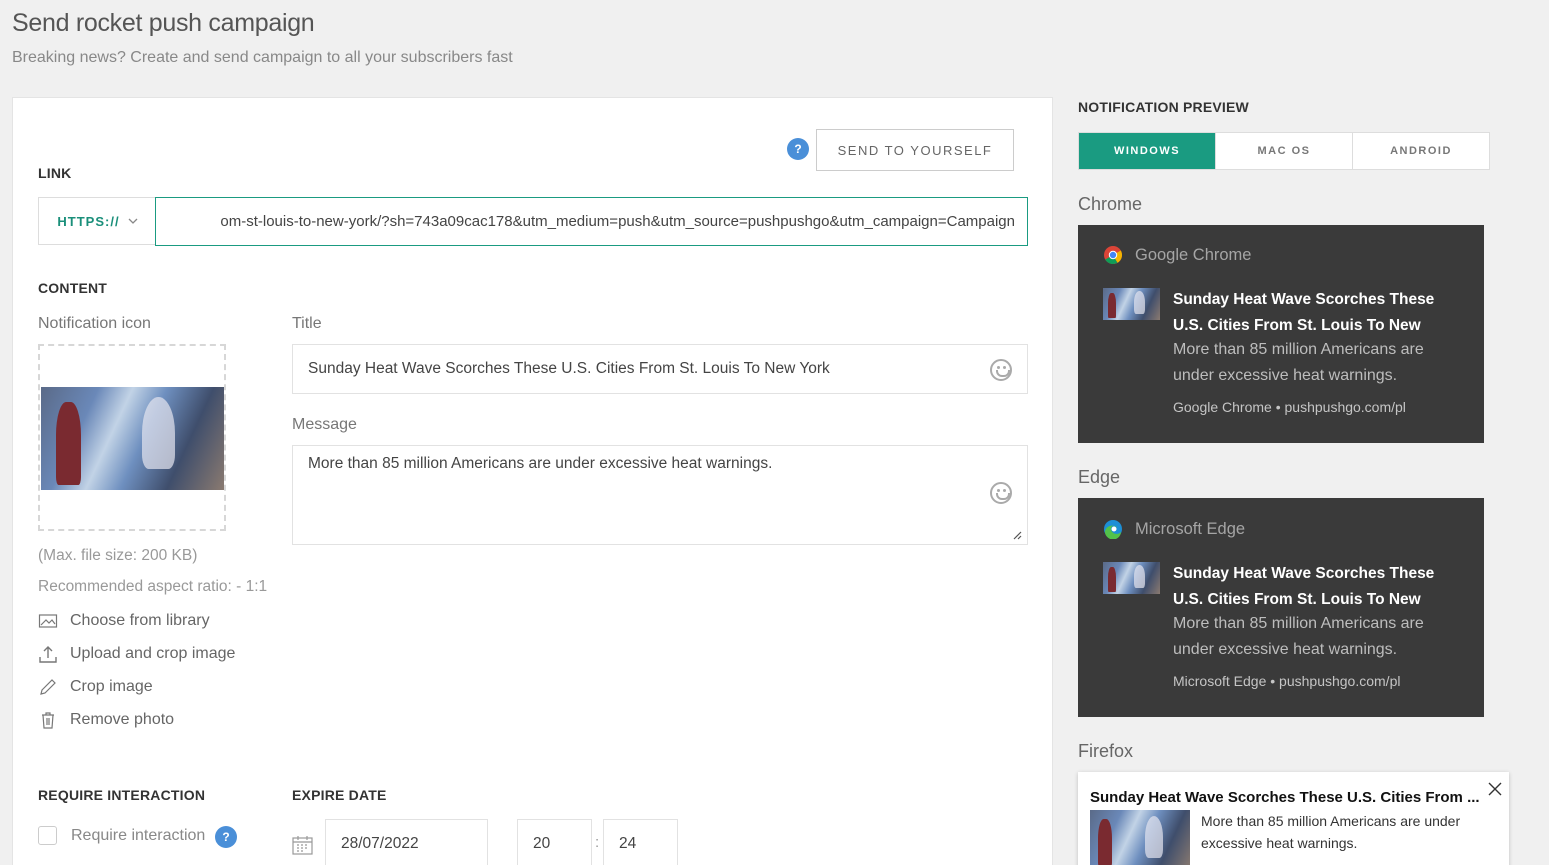 This screenshot has height=865, width=1549. I want to click on crop-image-button: Crop image, so click(95, 687).